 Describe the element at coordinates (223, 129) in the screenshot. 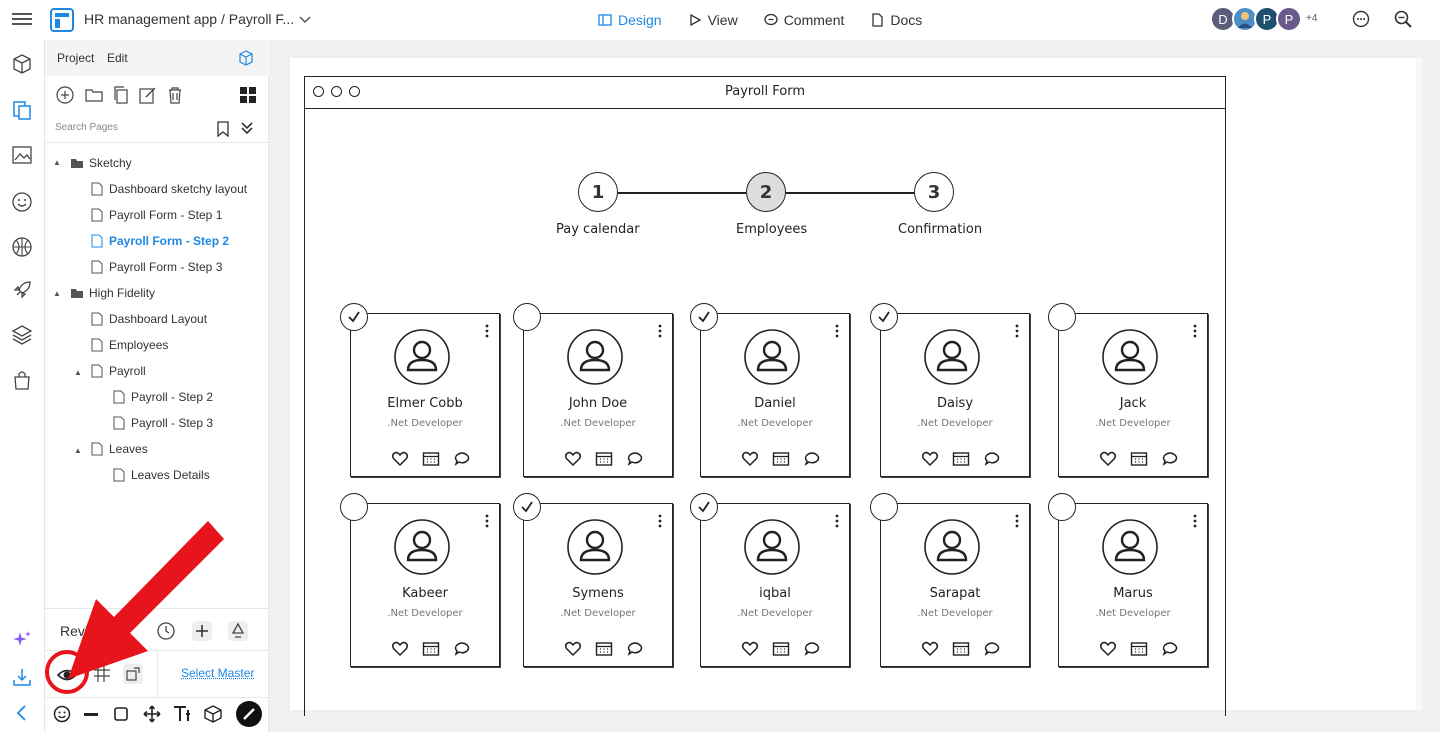

I see `bookmark-icon` at that location.